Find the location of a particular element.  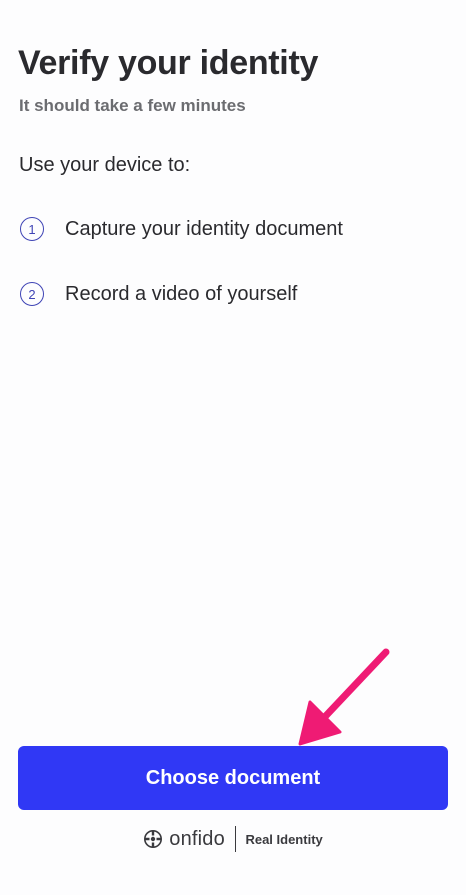

arrow-icon is located at coordinates (344, 697).